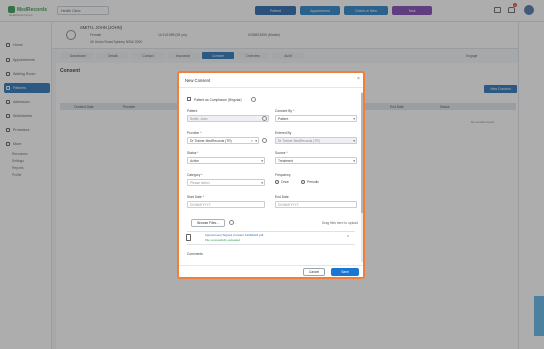 The image size is (544, 349). I want to click on entered-by-label: Entered By, so click(283, 133).